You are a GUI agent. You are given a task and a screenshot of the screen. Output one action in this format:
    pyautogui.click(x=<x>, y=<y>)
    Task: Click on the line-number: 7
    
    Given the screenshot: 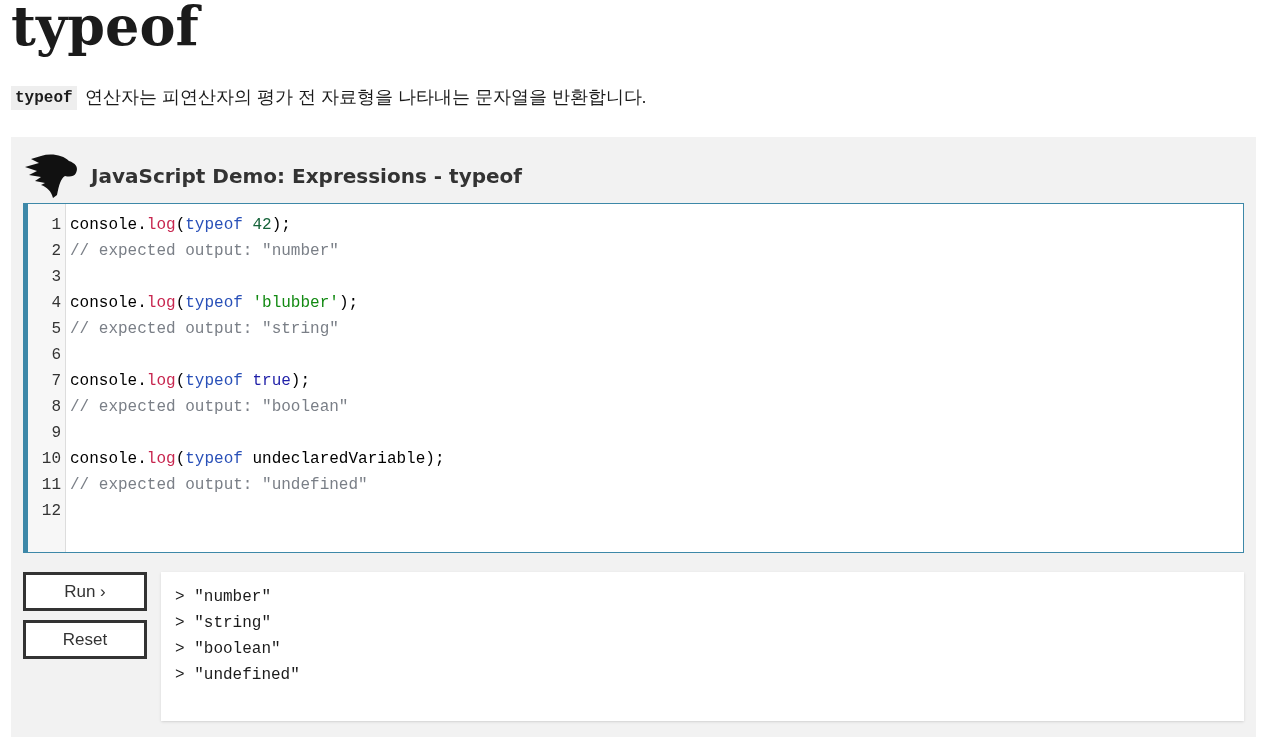 What is the action you would take?
    pyautogui.click(x=56, y=381)
    